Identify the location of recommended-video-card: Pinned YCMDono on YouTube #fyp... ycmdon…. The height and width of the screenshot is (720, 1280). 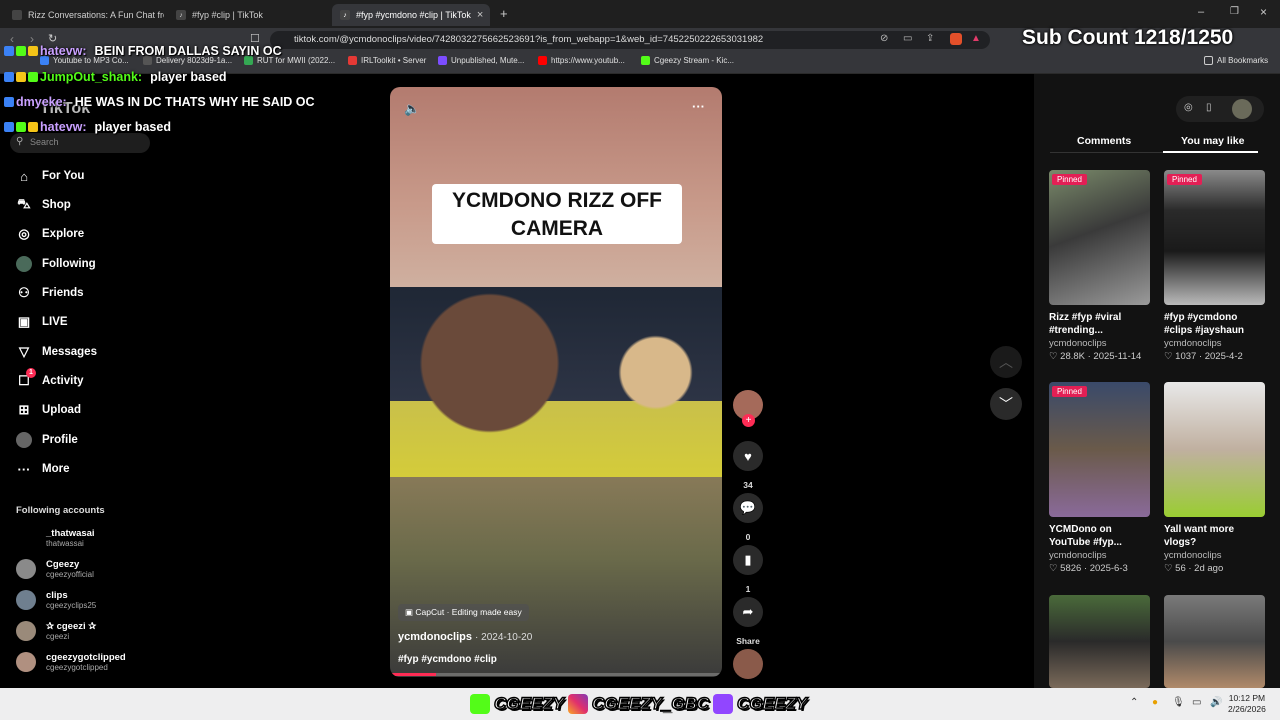
(1099, 478).